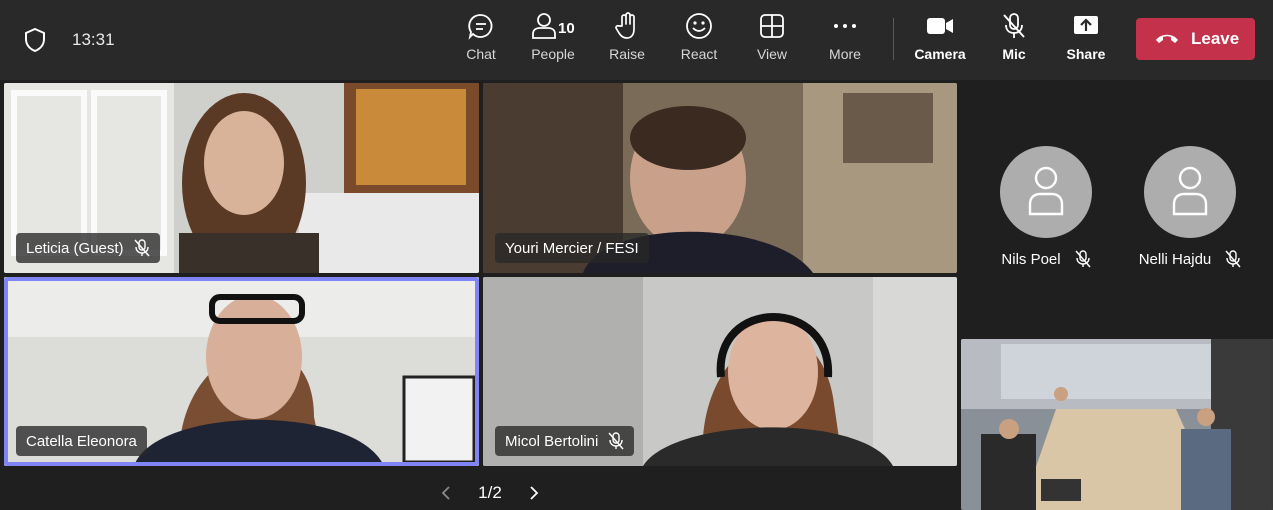 This screenshot has width=1273, height=510. I want to click on participant-name: Leticia (Guest), so click(75, 248).